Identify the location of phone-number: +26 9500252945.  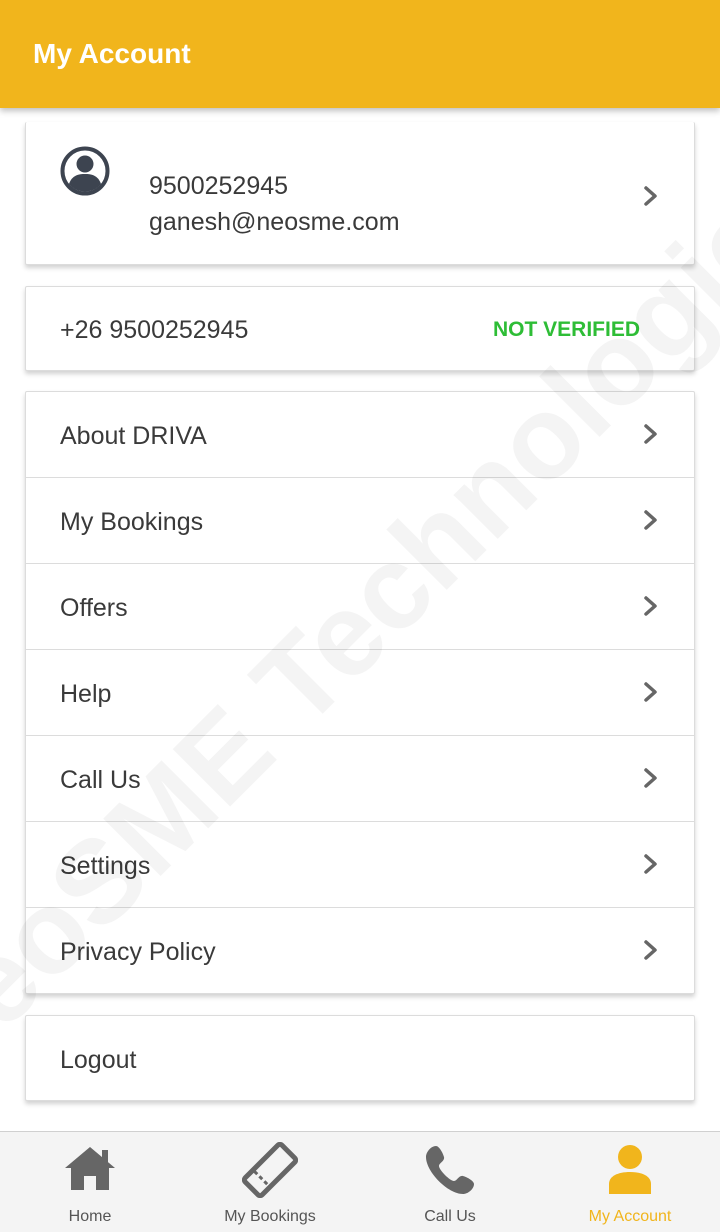
(154, 330).